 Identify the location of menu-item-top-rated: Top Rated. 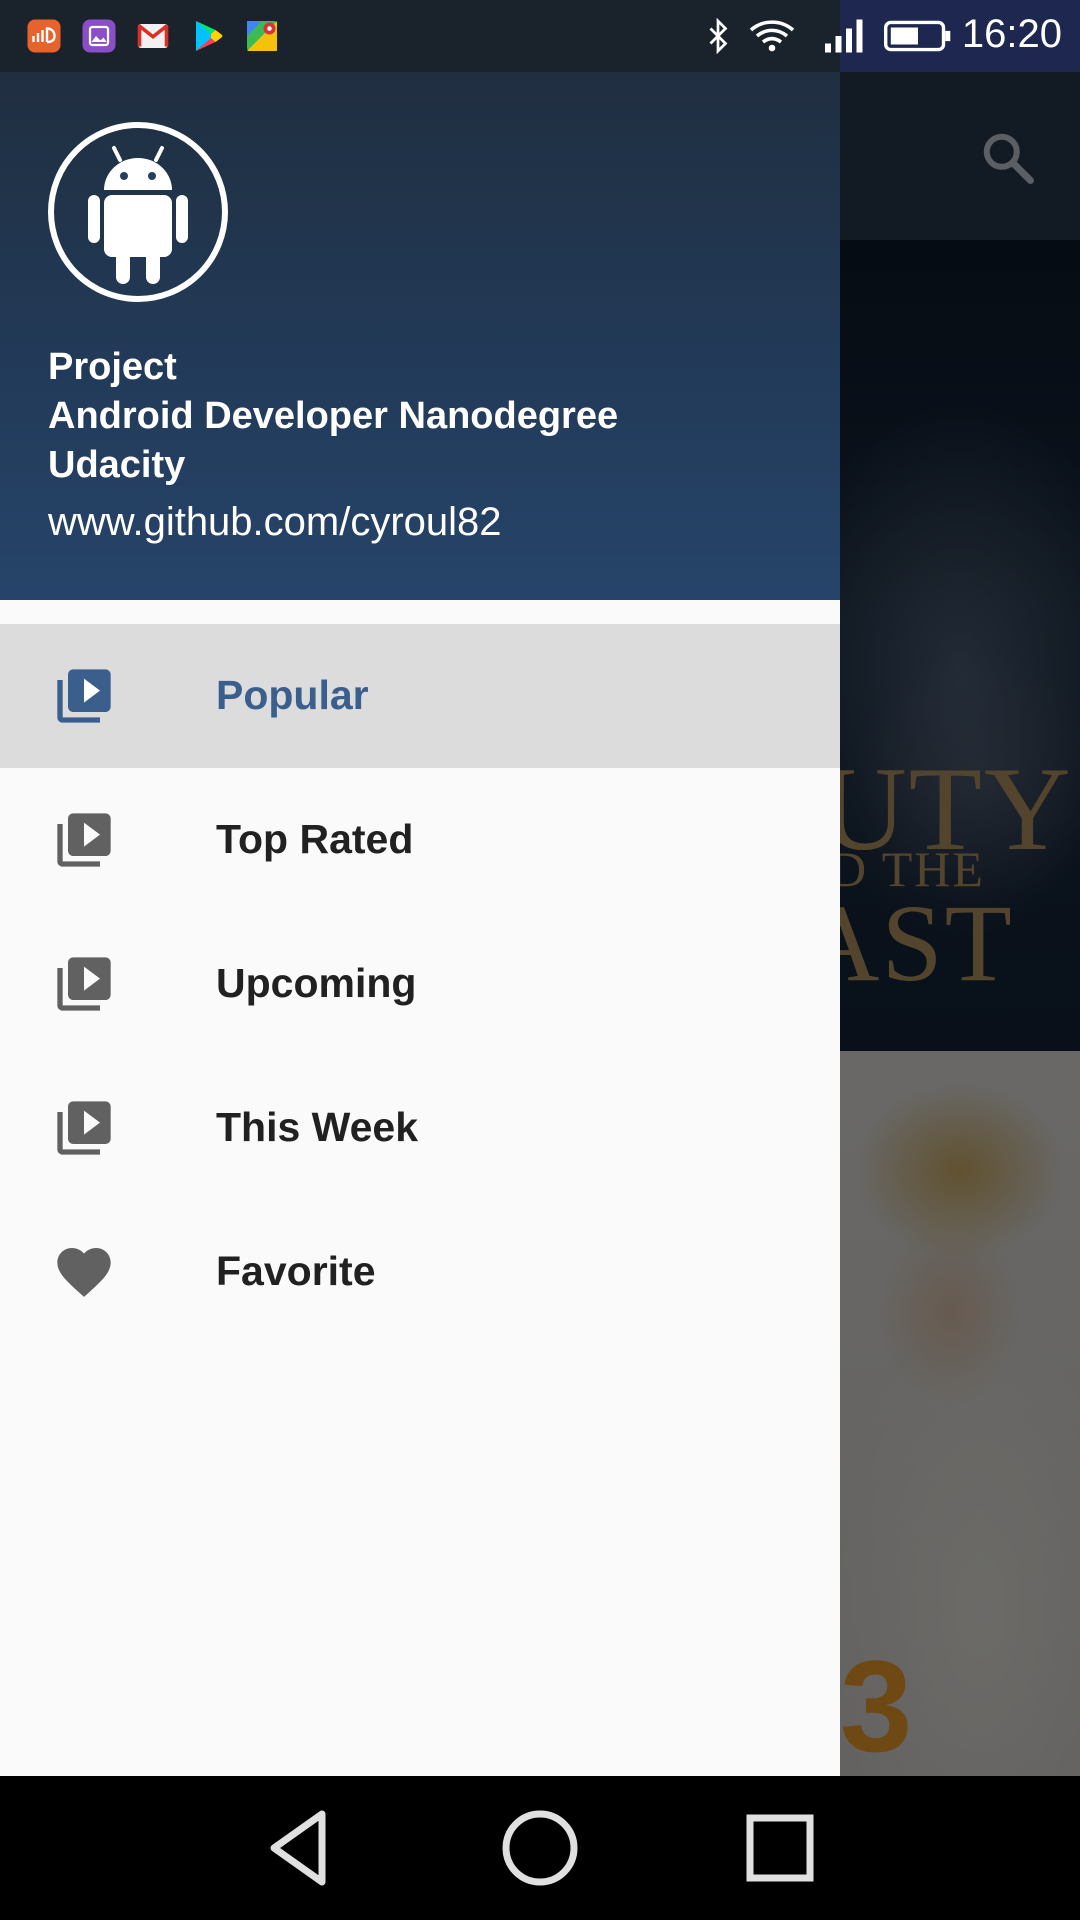
(420, 840).